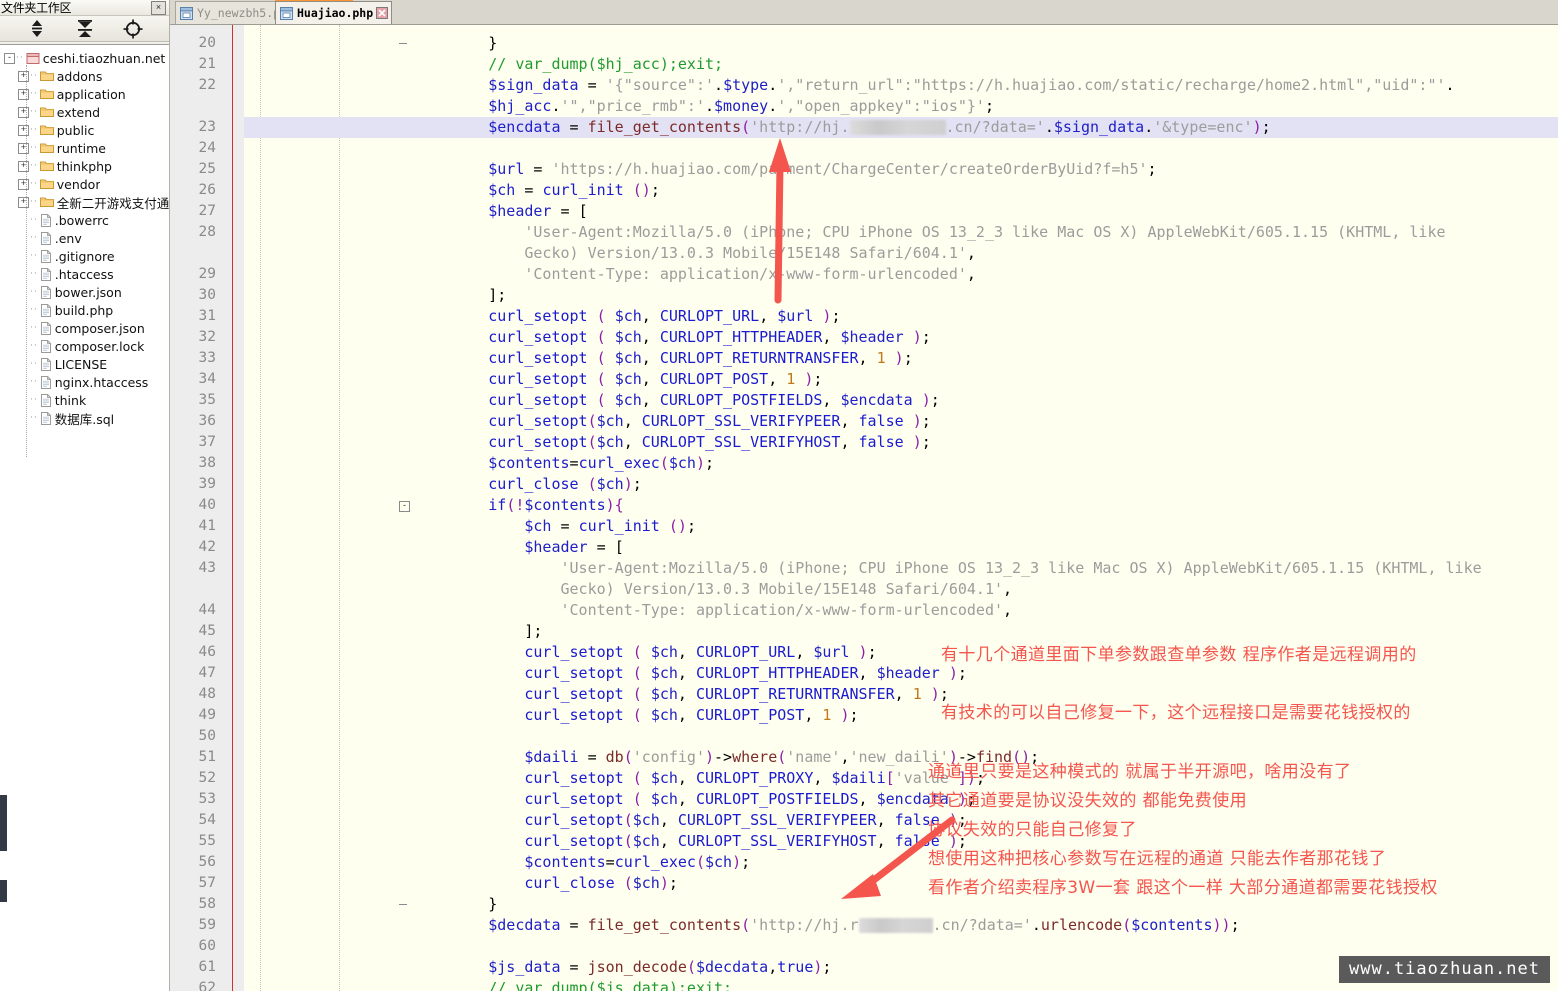  Describe the element at coordinates (207, 421) in the screenshot. I see `line-number: 36` at that location.